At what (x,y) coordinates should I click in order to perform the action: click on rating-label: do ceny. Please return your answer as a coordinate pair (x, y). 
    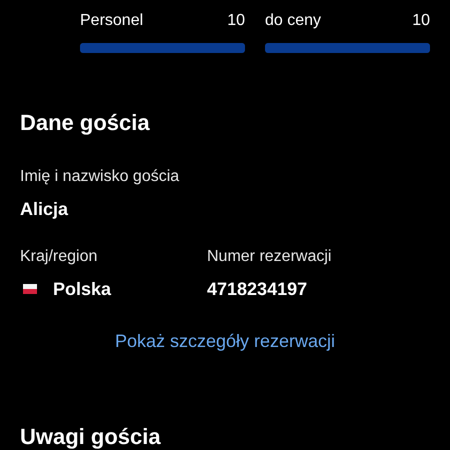
    Looking at the image, I should click on (293, 21).